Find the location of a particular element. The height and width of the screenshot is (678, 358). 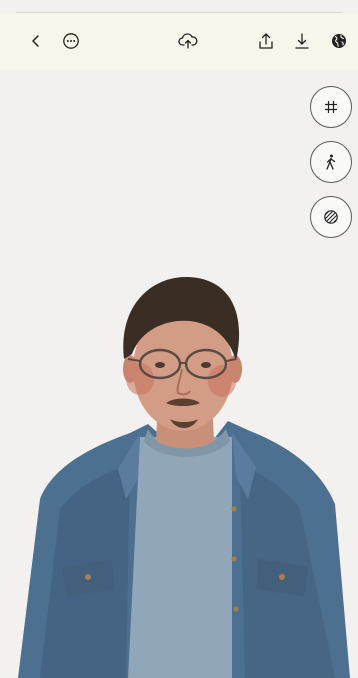

cloud-upload-icon is located at coordinates (188, 41).